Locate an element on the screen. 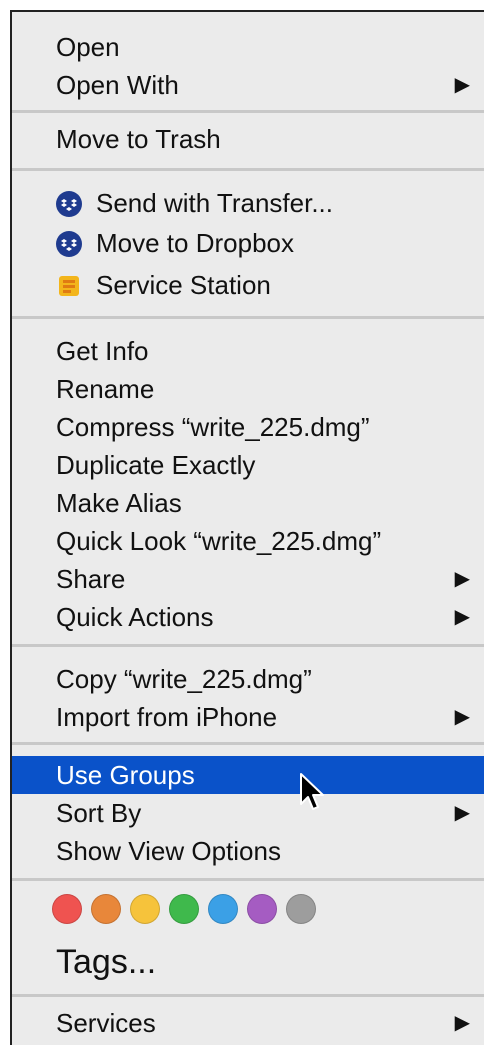 Image resolution: width=484 pixels, height=1045 pixels. menu-item-import-from-iphone: Import from iPhone ▶ is located at coordinates (248, 717).